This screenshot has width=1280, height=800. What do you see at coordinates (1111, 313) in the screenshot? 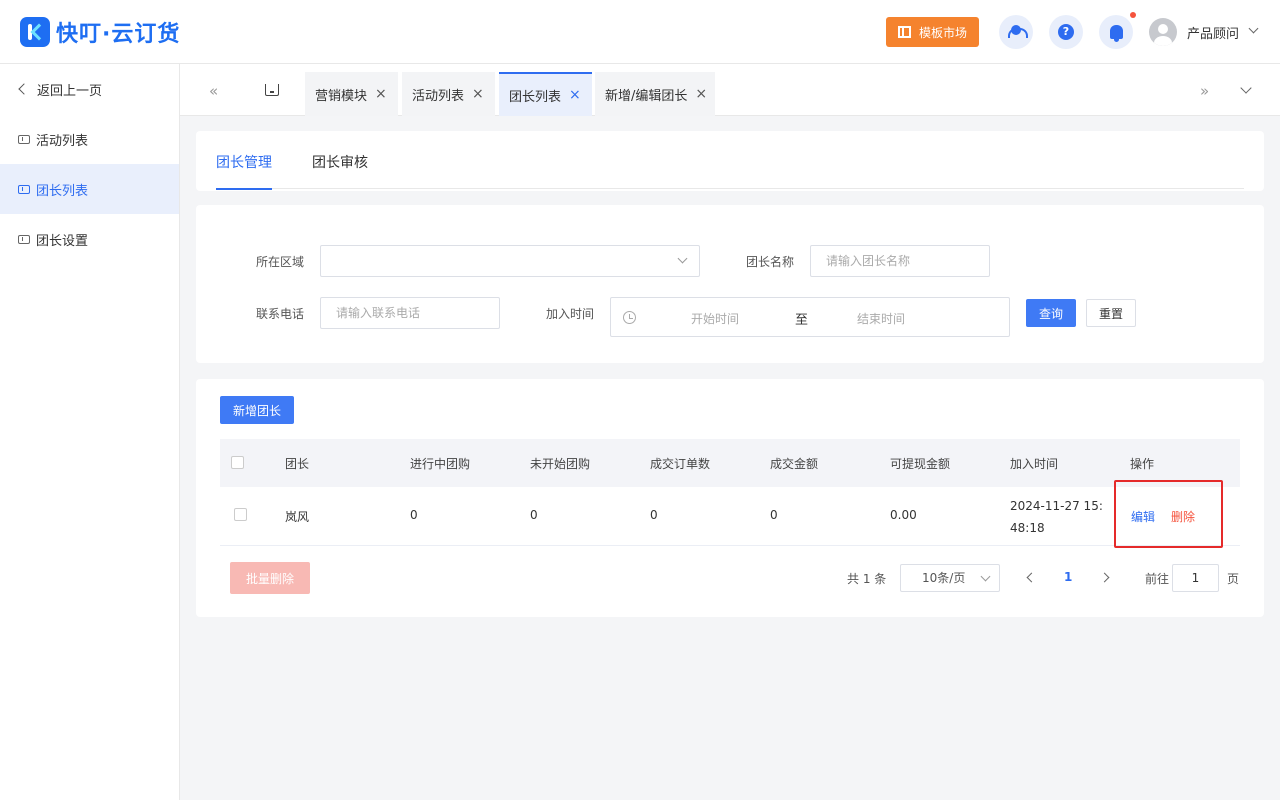
I see `reset-button: 重置` at bounding box center [1111, 313].